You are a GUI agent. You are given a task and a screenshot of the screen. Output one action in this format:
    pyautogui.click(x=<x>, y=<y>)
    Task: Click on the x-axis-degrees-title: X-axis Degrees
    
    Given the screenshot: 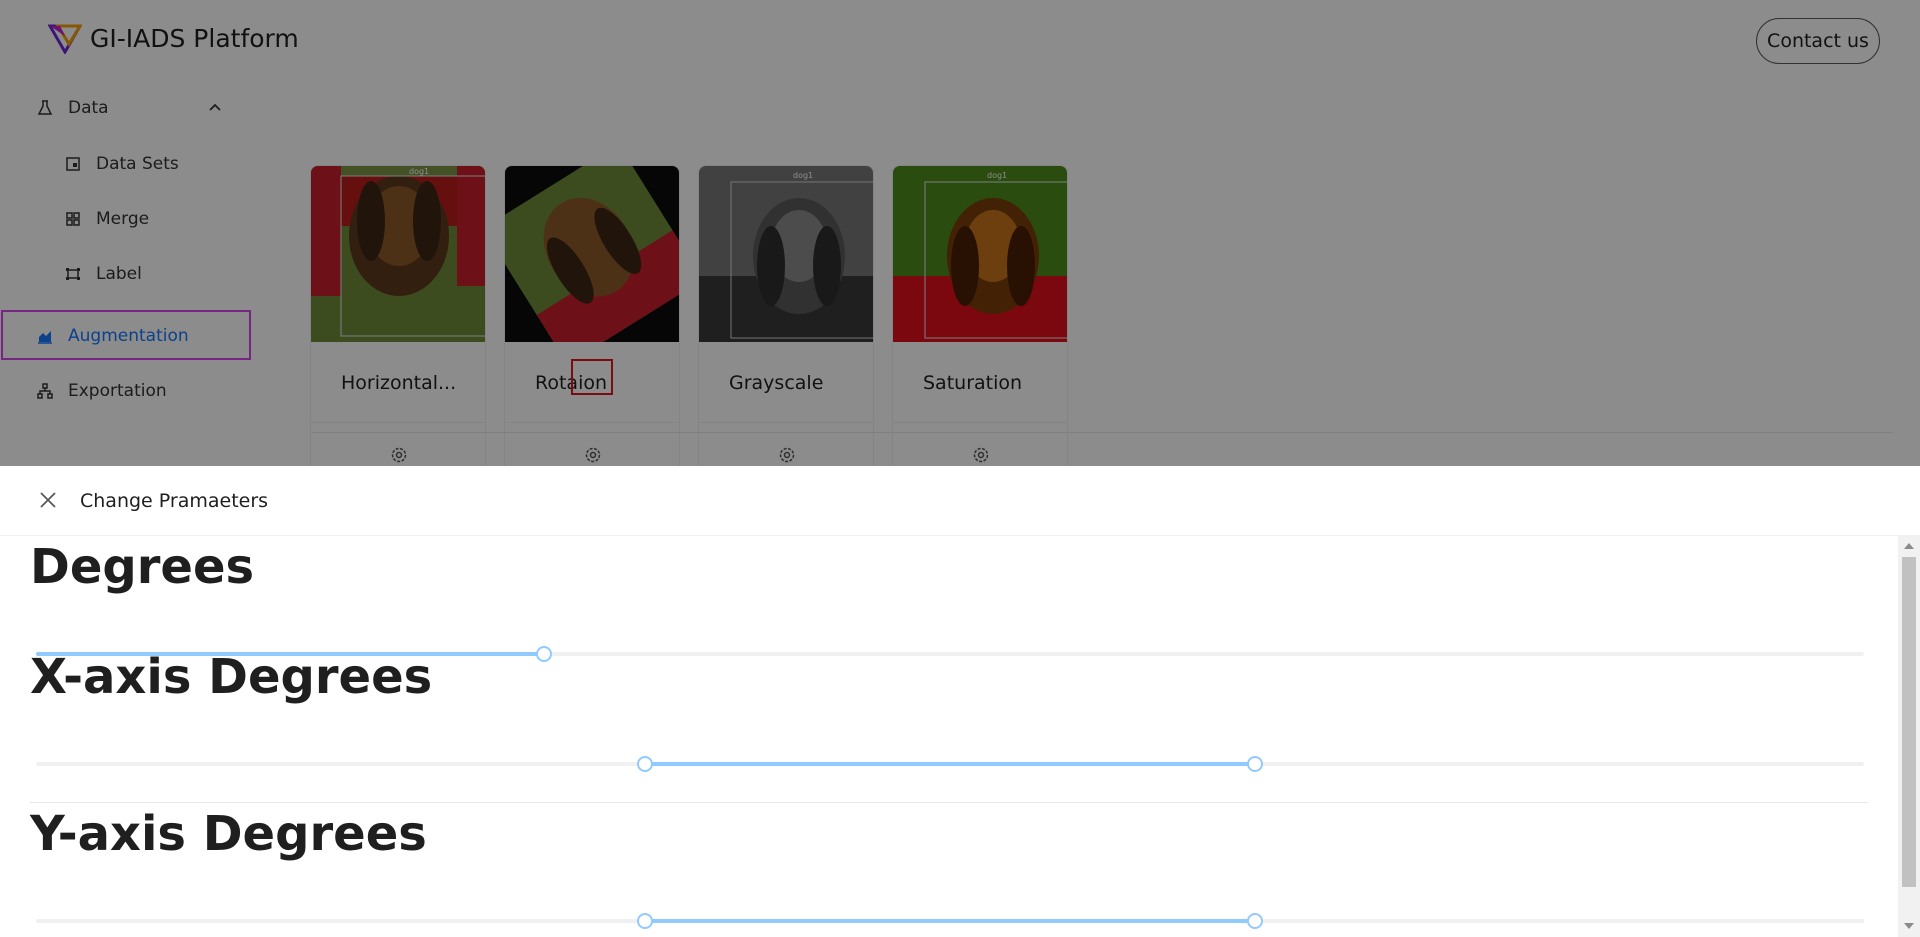 What is the action you would take?
    pyautogui.click(x=231, y=677)
    